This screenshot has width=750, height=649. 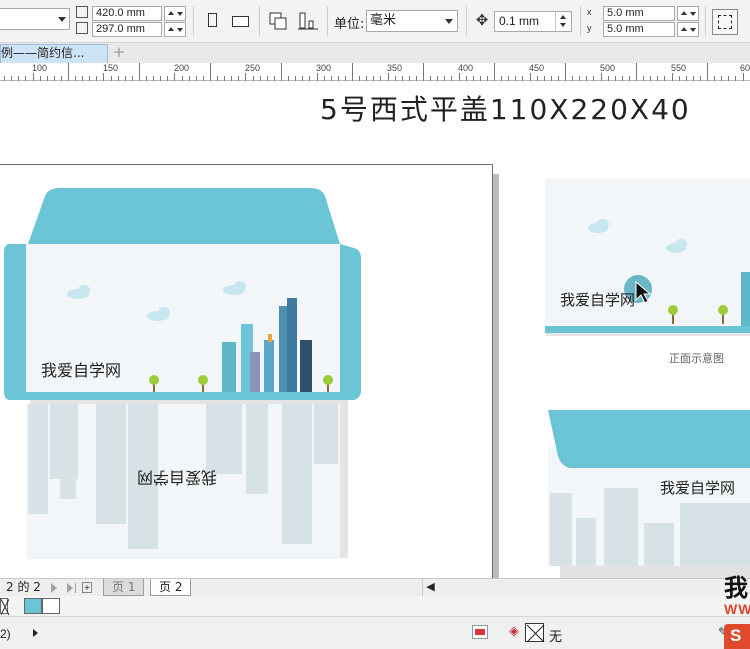 I want to click on nudge-value: 0.1 mm, so click(x=519, y=21).